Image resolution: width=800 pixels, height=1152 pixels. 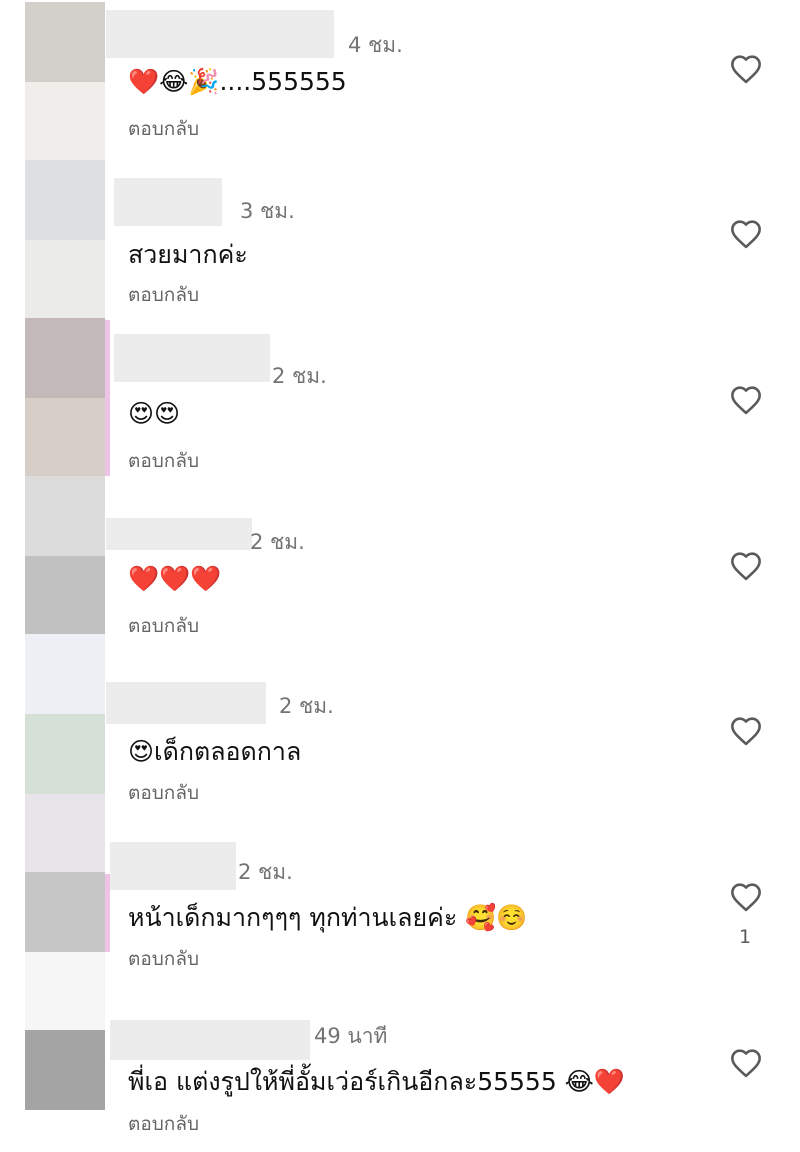 I want to click on like-count: 1, so click(x=745, y=937).